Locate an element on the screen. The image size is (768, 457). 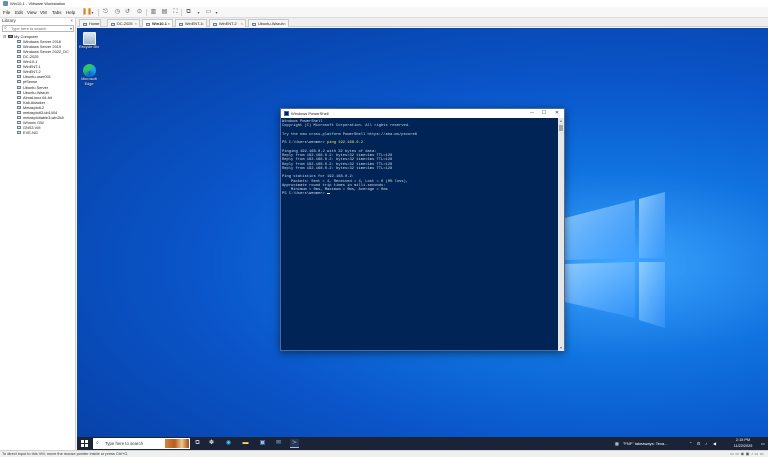
close-icon: ✕ is located at coordinates (557, 113).